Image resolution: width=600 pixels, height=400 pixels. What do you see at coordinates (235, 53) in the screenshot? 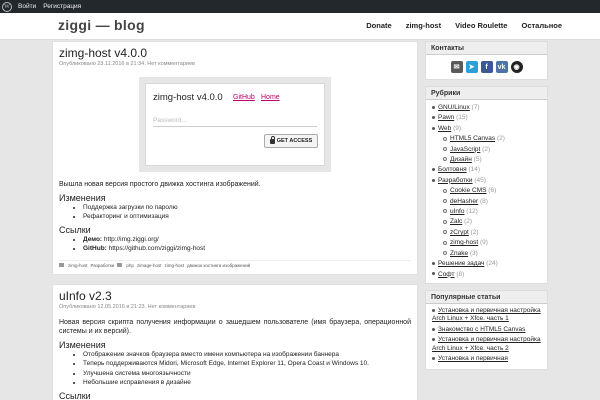
I see `post-title: zimg-host v4.0.0` at bounding box center [235, 53].